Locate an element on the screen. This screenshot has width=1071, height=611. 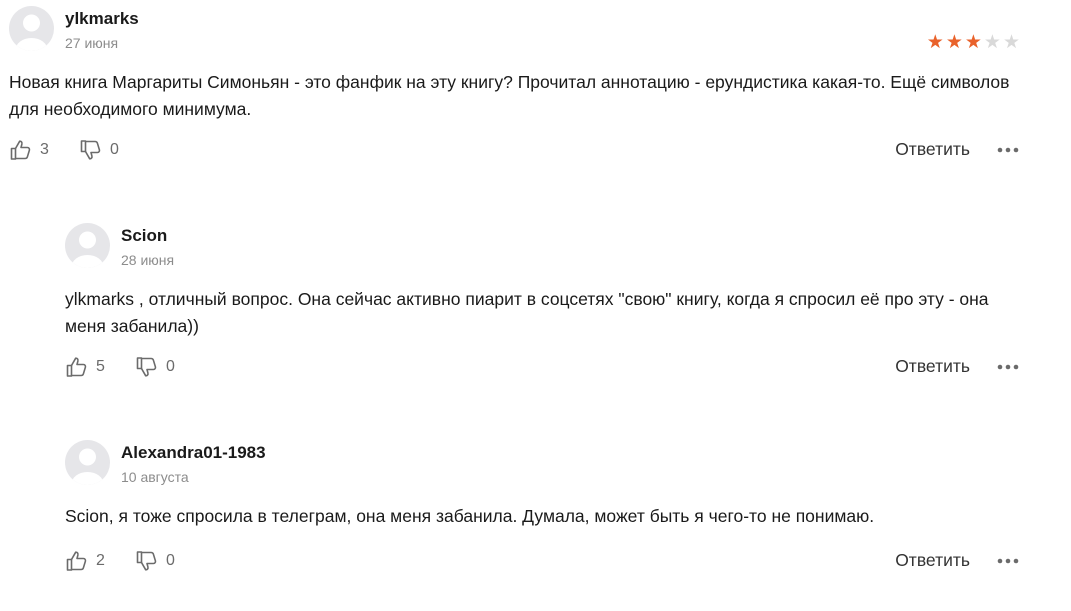
like-count: 3 is located at coordinates (44, 149).